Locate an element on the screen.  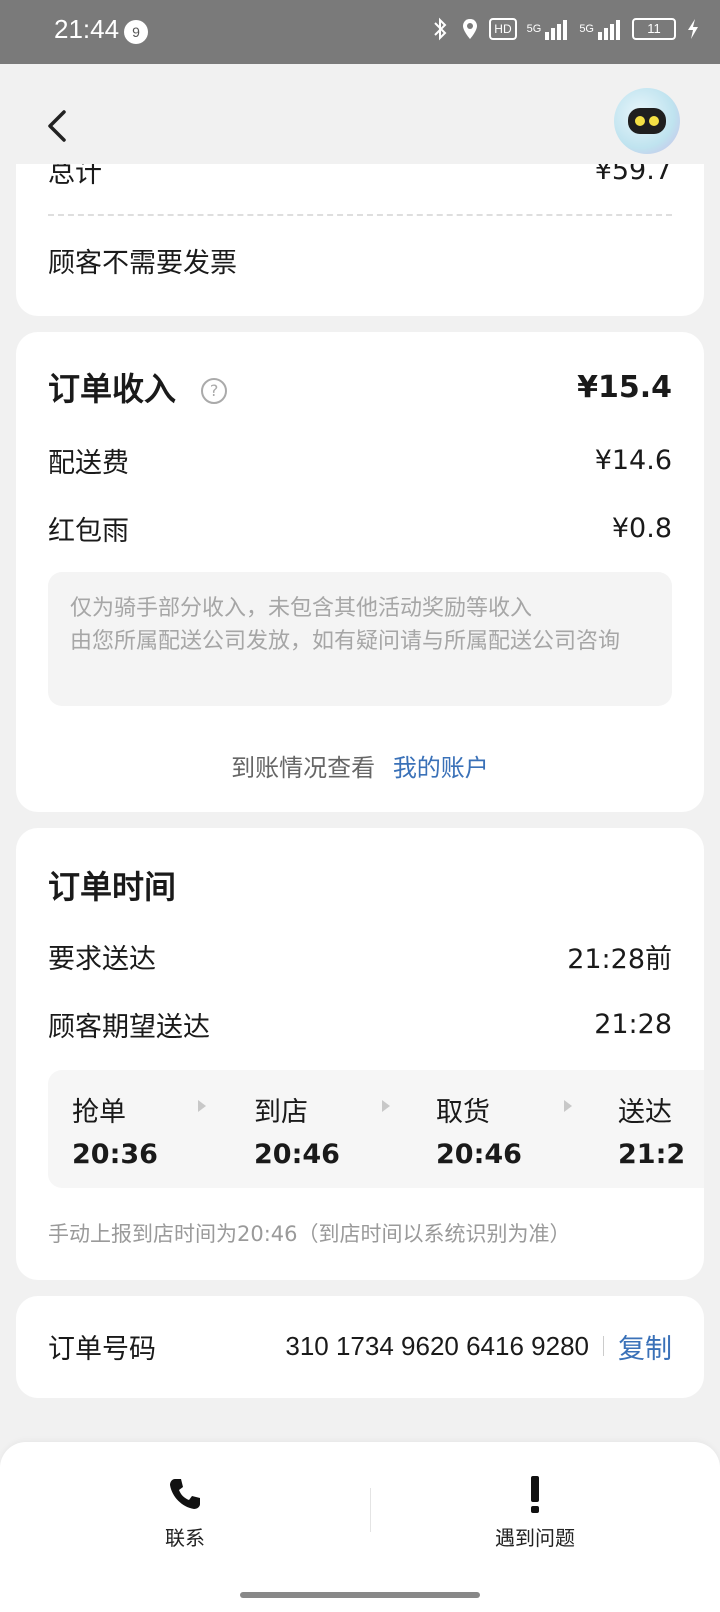
summary-card: 总计 ¥59.7 顾客不需要发票 is located at coordinates (360, 240).